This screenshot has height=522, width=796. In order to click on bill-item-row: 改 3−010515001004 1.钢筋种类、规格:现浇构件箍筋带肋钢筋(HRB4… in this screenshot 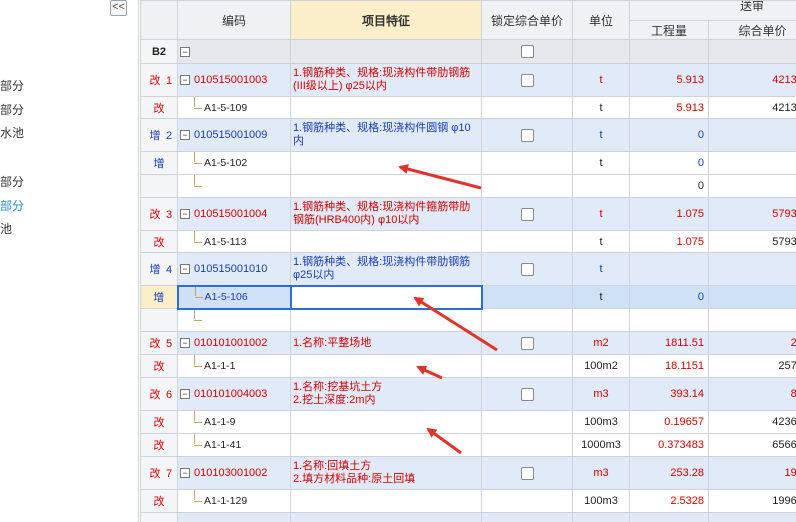, I will do `click(468, 214)`.